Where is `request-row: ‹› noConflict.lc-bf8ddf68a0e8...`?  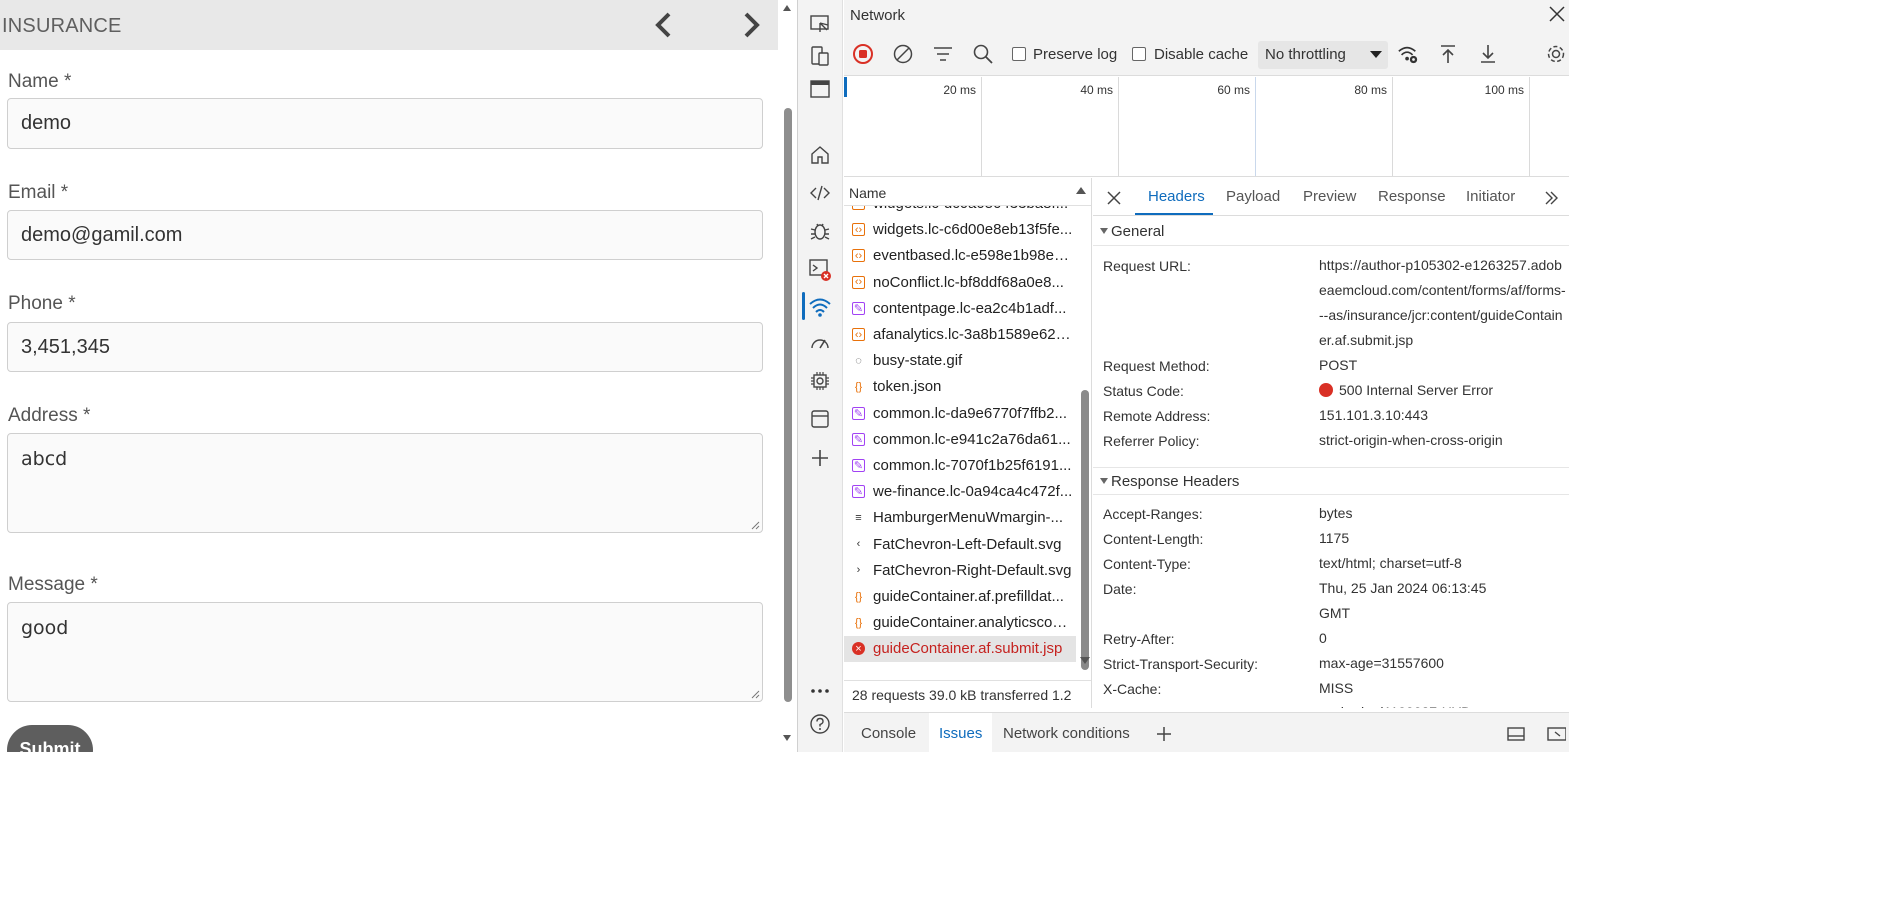 request-row: ‹› noConflict.lc-bf8ddf68a0e8... is located at coordinates (960, 283).